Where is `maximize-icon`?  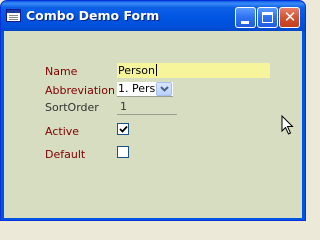 maximize-icon is located at coordinates (267, 17).